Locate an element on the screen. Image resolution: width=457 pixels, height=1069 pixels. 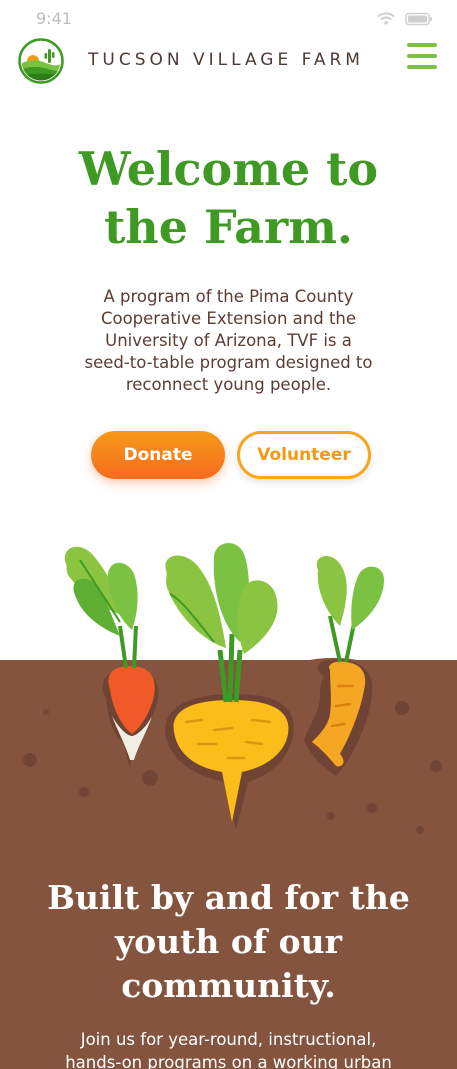
hero-description-line: reconnect young people. is located at coordinates (228, 384).